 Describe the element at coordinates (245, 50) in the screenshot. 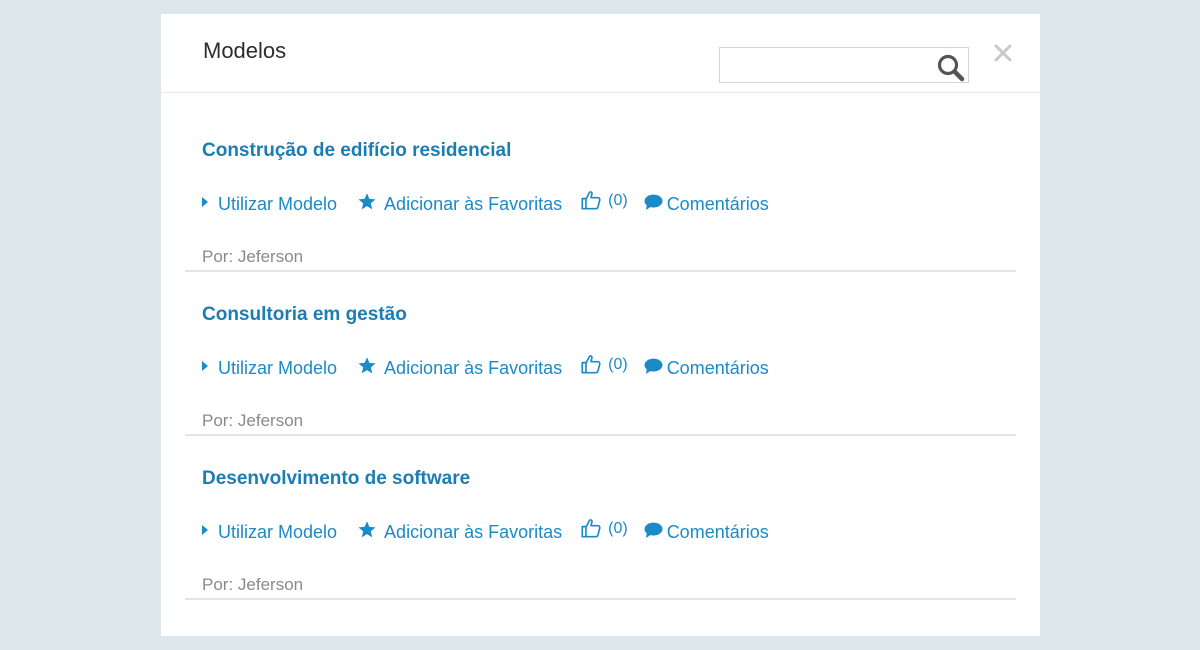

I see `modal-title: Modelos` at that location.